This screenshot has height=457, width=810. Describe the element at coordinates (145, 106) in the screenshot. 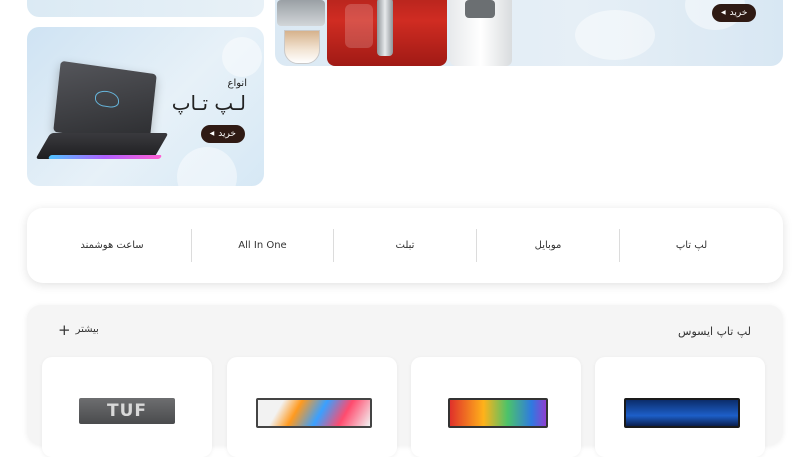

I see `promo-banner-laptop: انواع لـپ تـاپ ◀ خرید` at that location.